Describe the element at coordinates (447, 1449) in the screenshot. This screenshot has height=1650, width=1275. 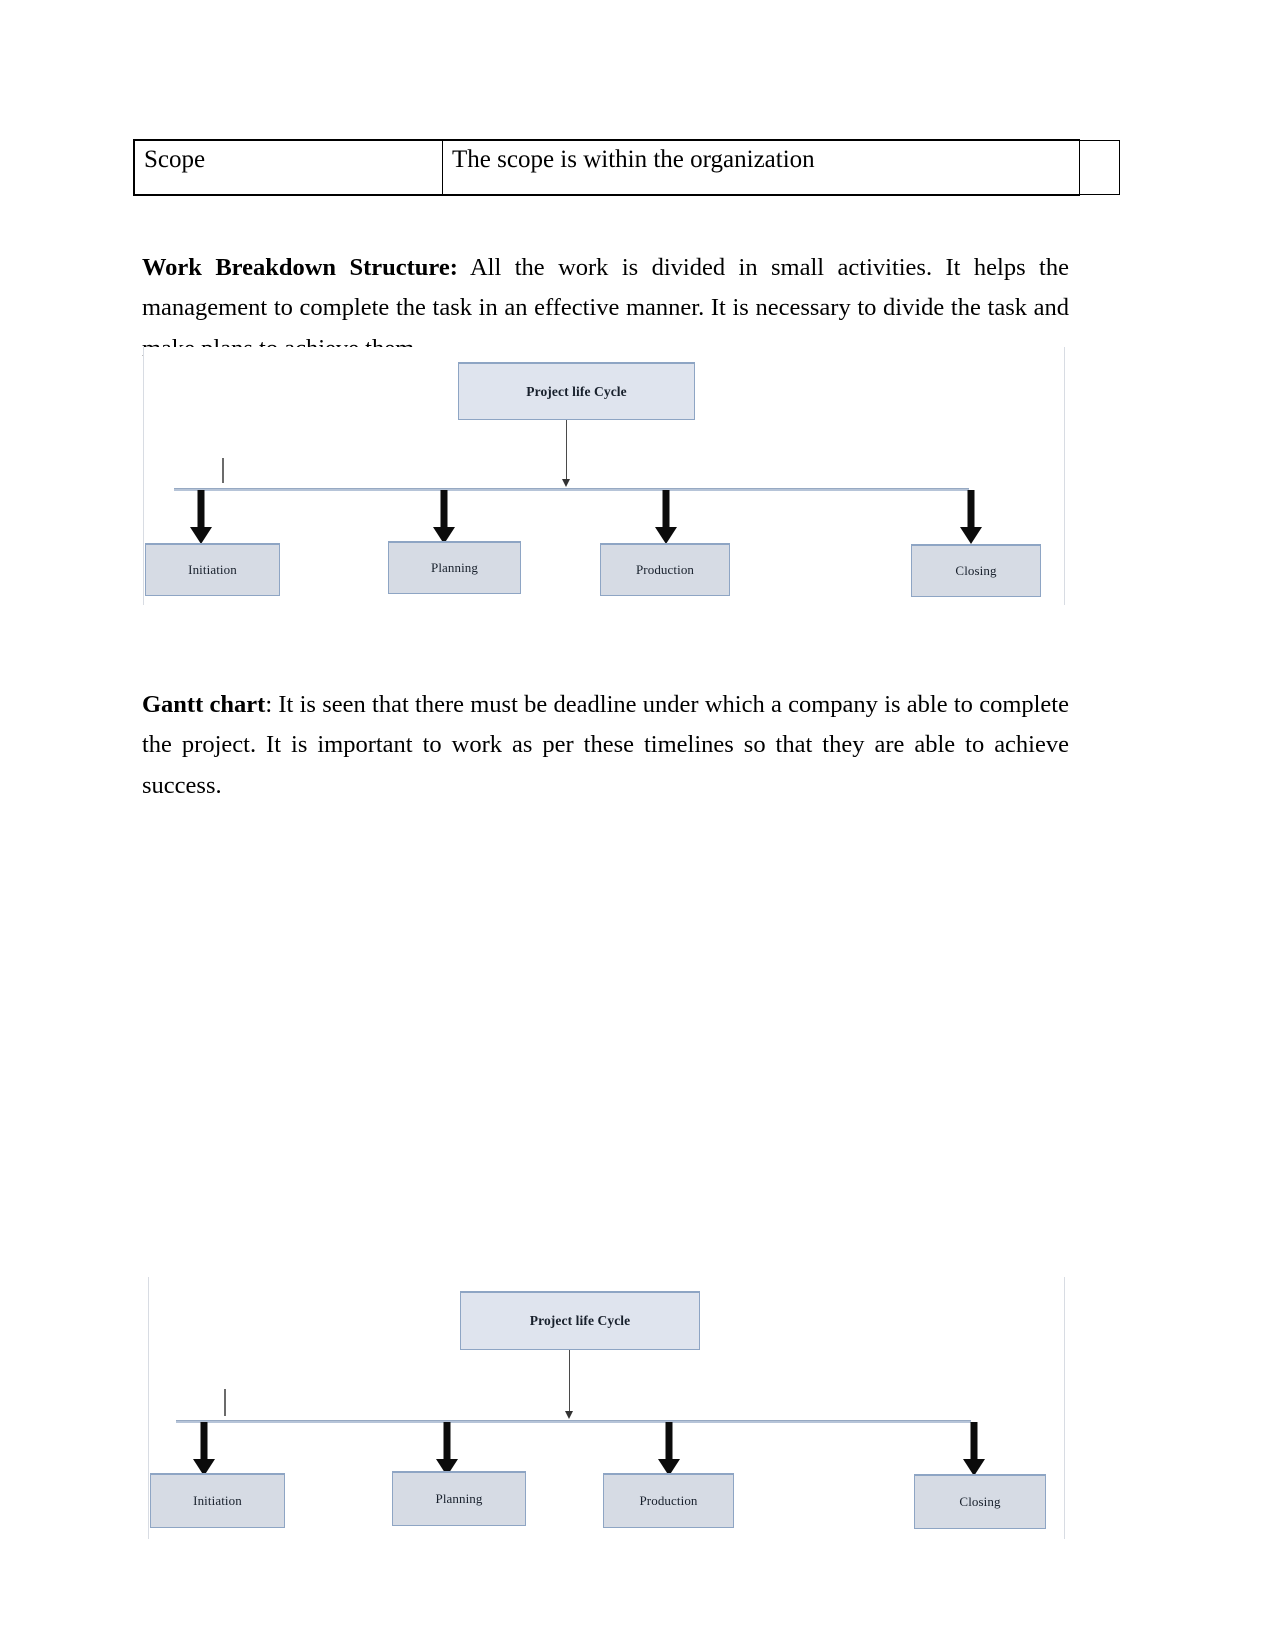
I see `wbs2-arrow-planning` at that location.